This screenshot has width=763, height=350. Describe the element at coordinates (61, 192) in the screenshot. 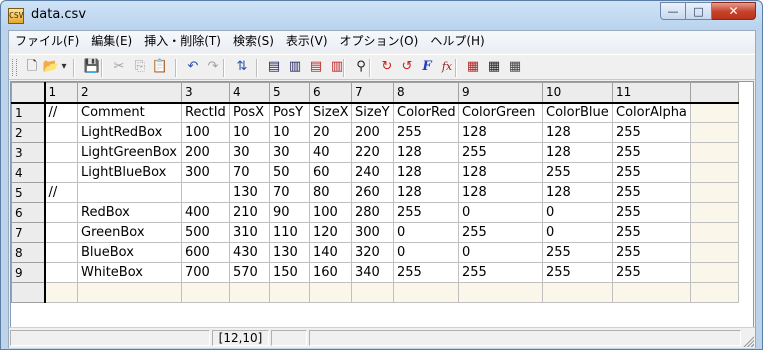

I see `grid-cell: //` at that location.